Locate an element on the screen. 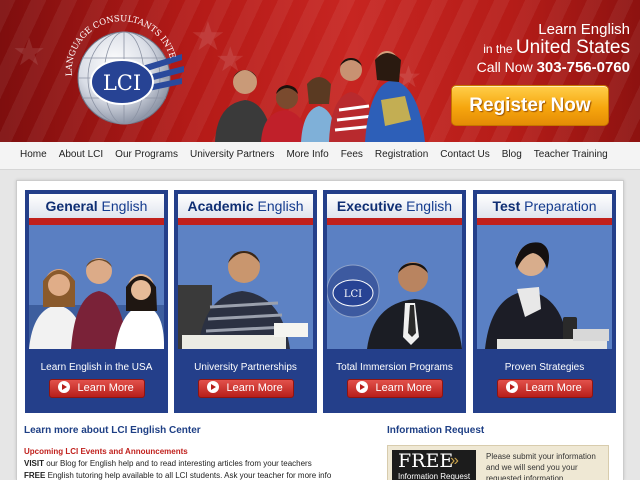  card-subtitle: University Partnerships is located at coordinates (245, 367).